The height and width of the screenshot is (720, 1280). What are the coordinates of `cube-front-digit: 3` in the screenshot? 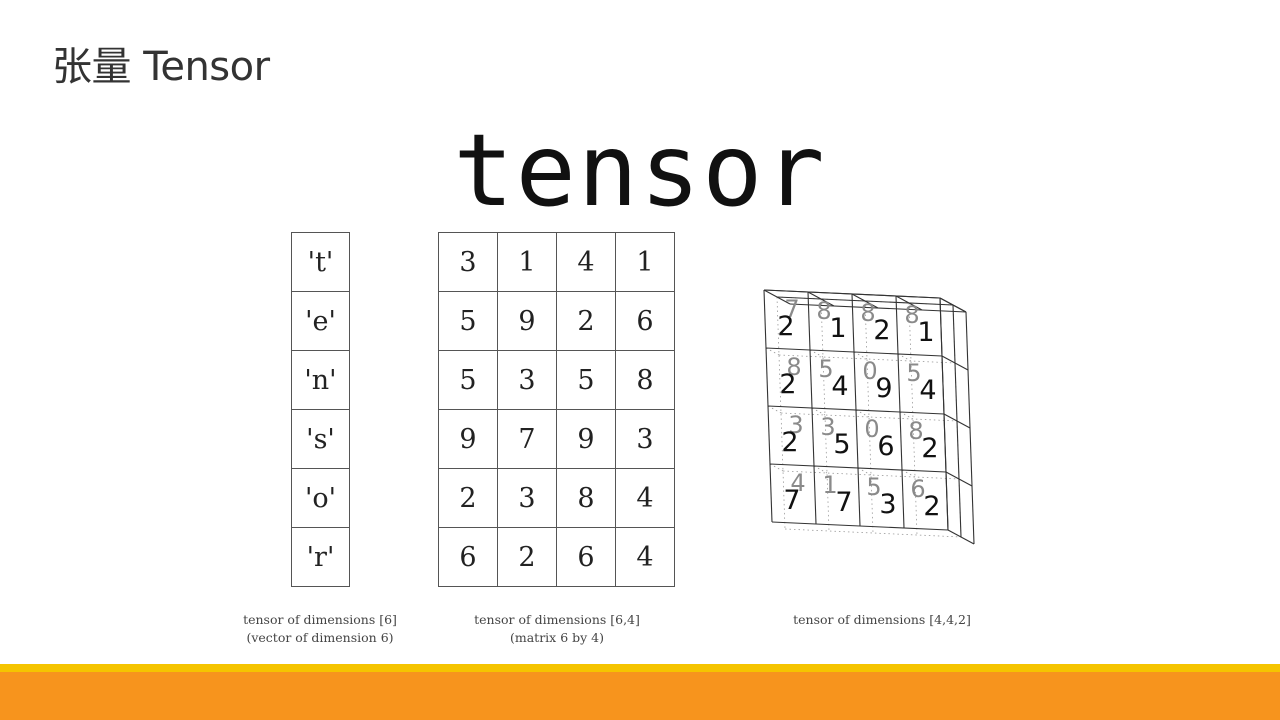 It's located at (887, 504).